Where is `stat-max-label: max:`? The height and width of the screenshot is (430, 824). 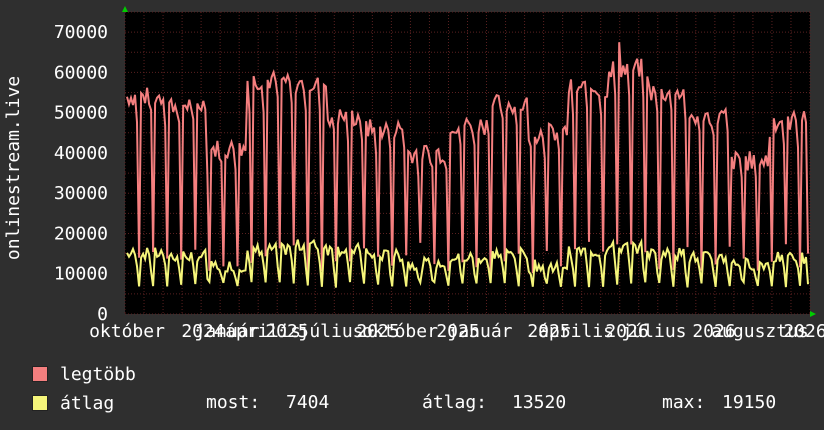 stat-max-label: max: is located at coordinates (684, 402).